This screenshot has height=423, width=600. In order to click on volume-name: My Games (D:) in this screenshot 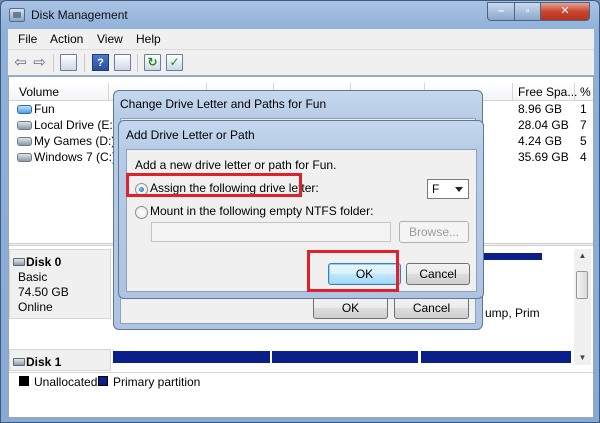, I will do `click(75, 141)`.